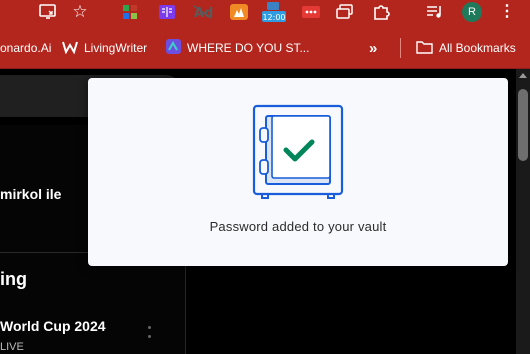 This screenshot has width=530, height=354. What do you see at coordinates (523, 75) in the screenshot?
I see `scroll-up-arrow-icon` at bounding box center [523, 75].